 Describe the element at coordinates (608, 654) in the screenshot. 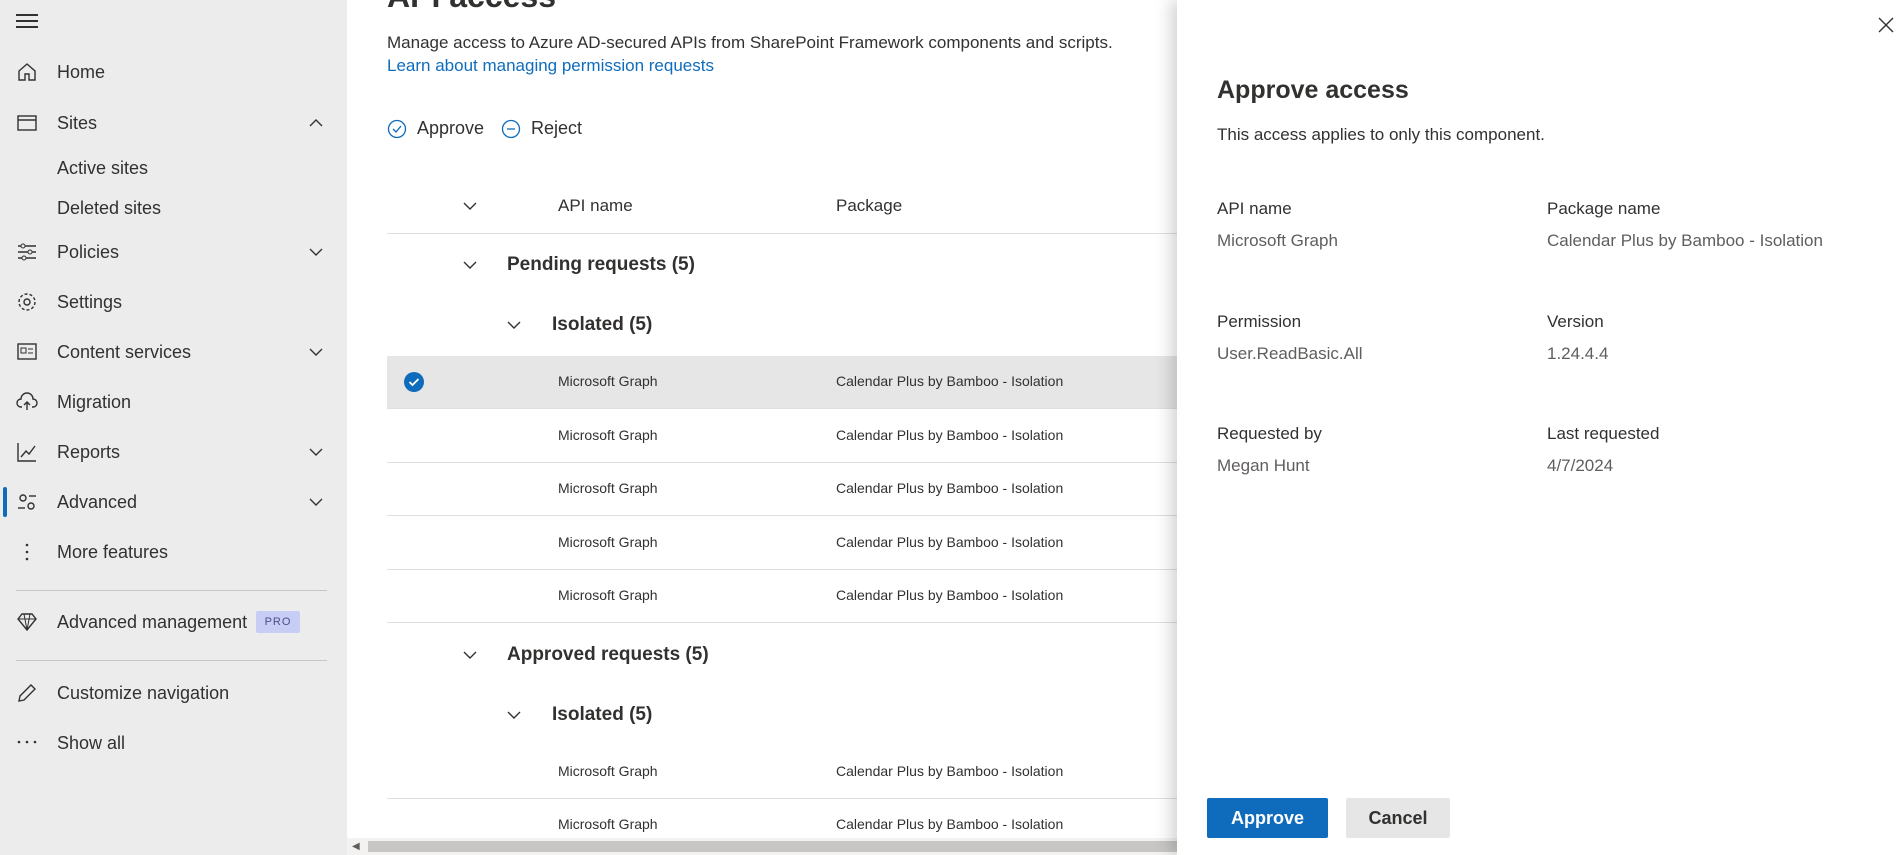

I see `group-header-approved: Approved requests (5)` at that location.